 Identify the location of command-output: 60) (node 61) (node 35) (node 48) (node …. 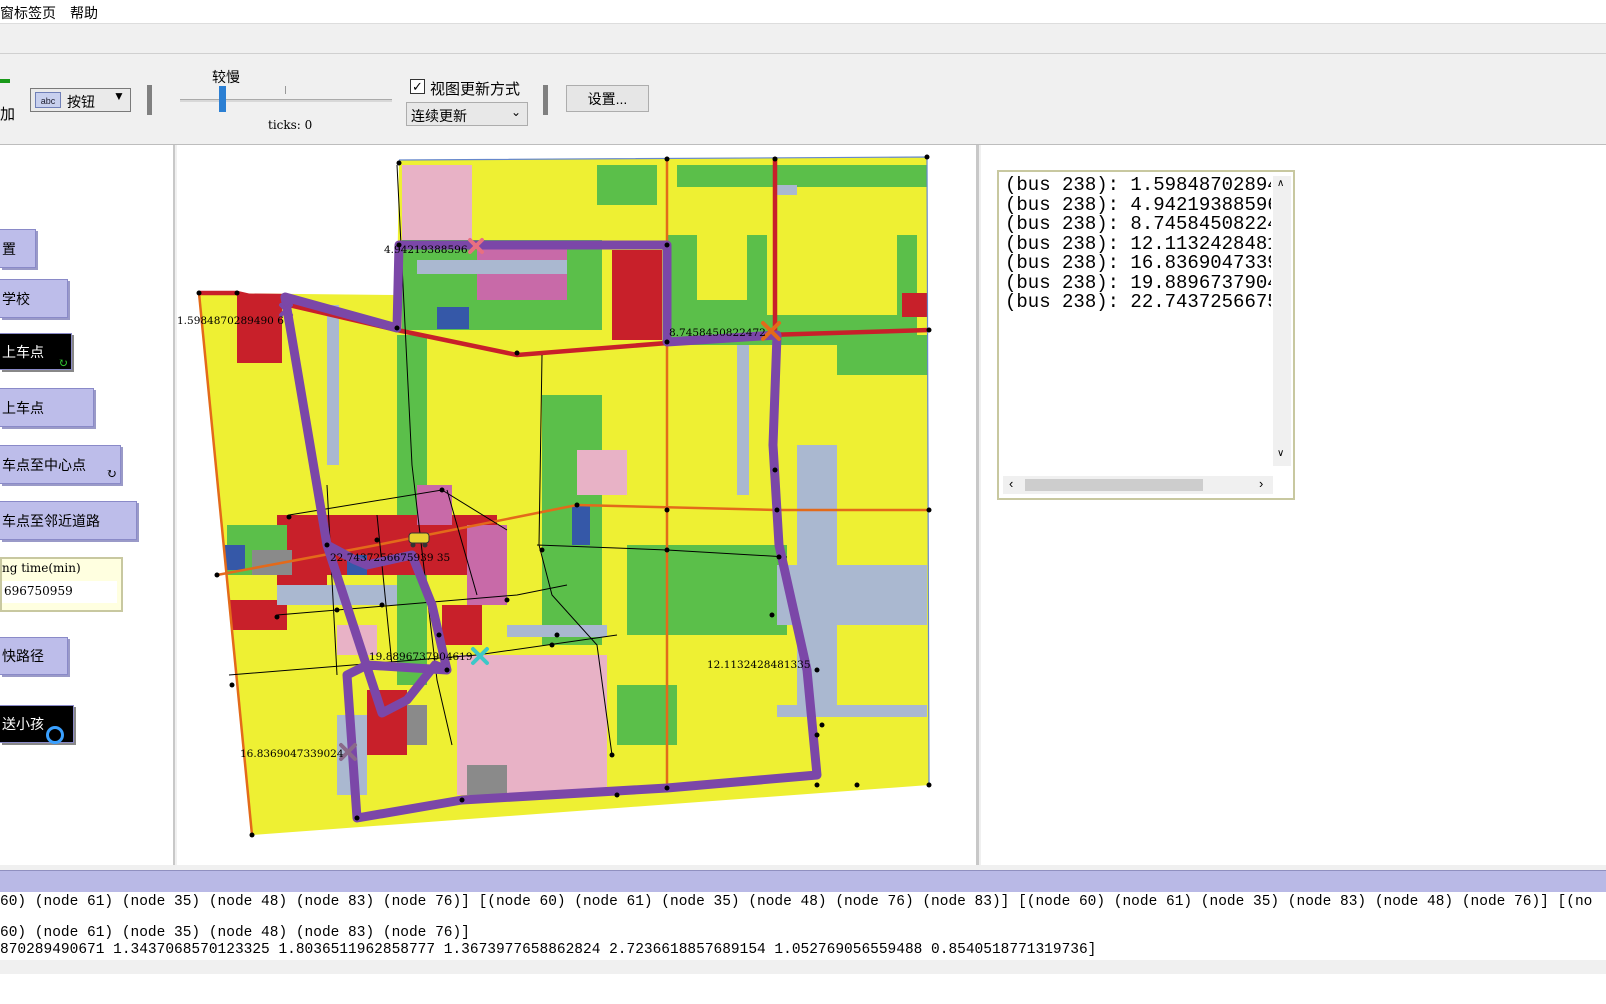
(803, 948).